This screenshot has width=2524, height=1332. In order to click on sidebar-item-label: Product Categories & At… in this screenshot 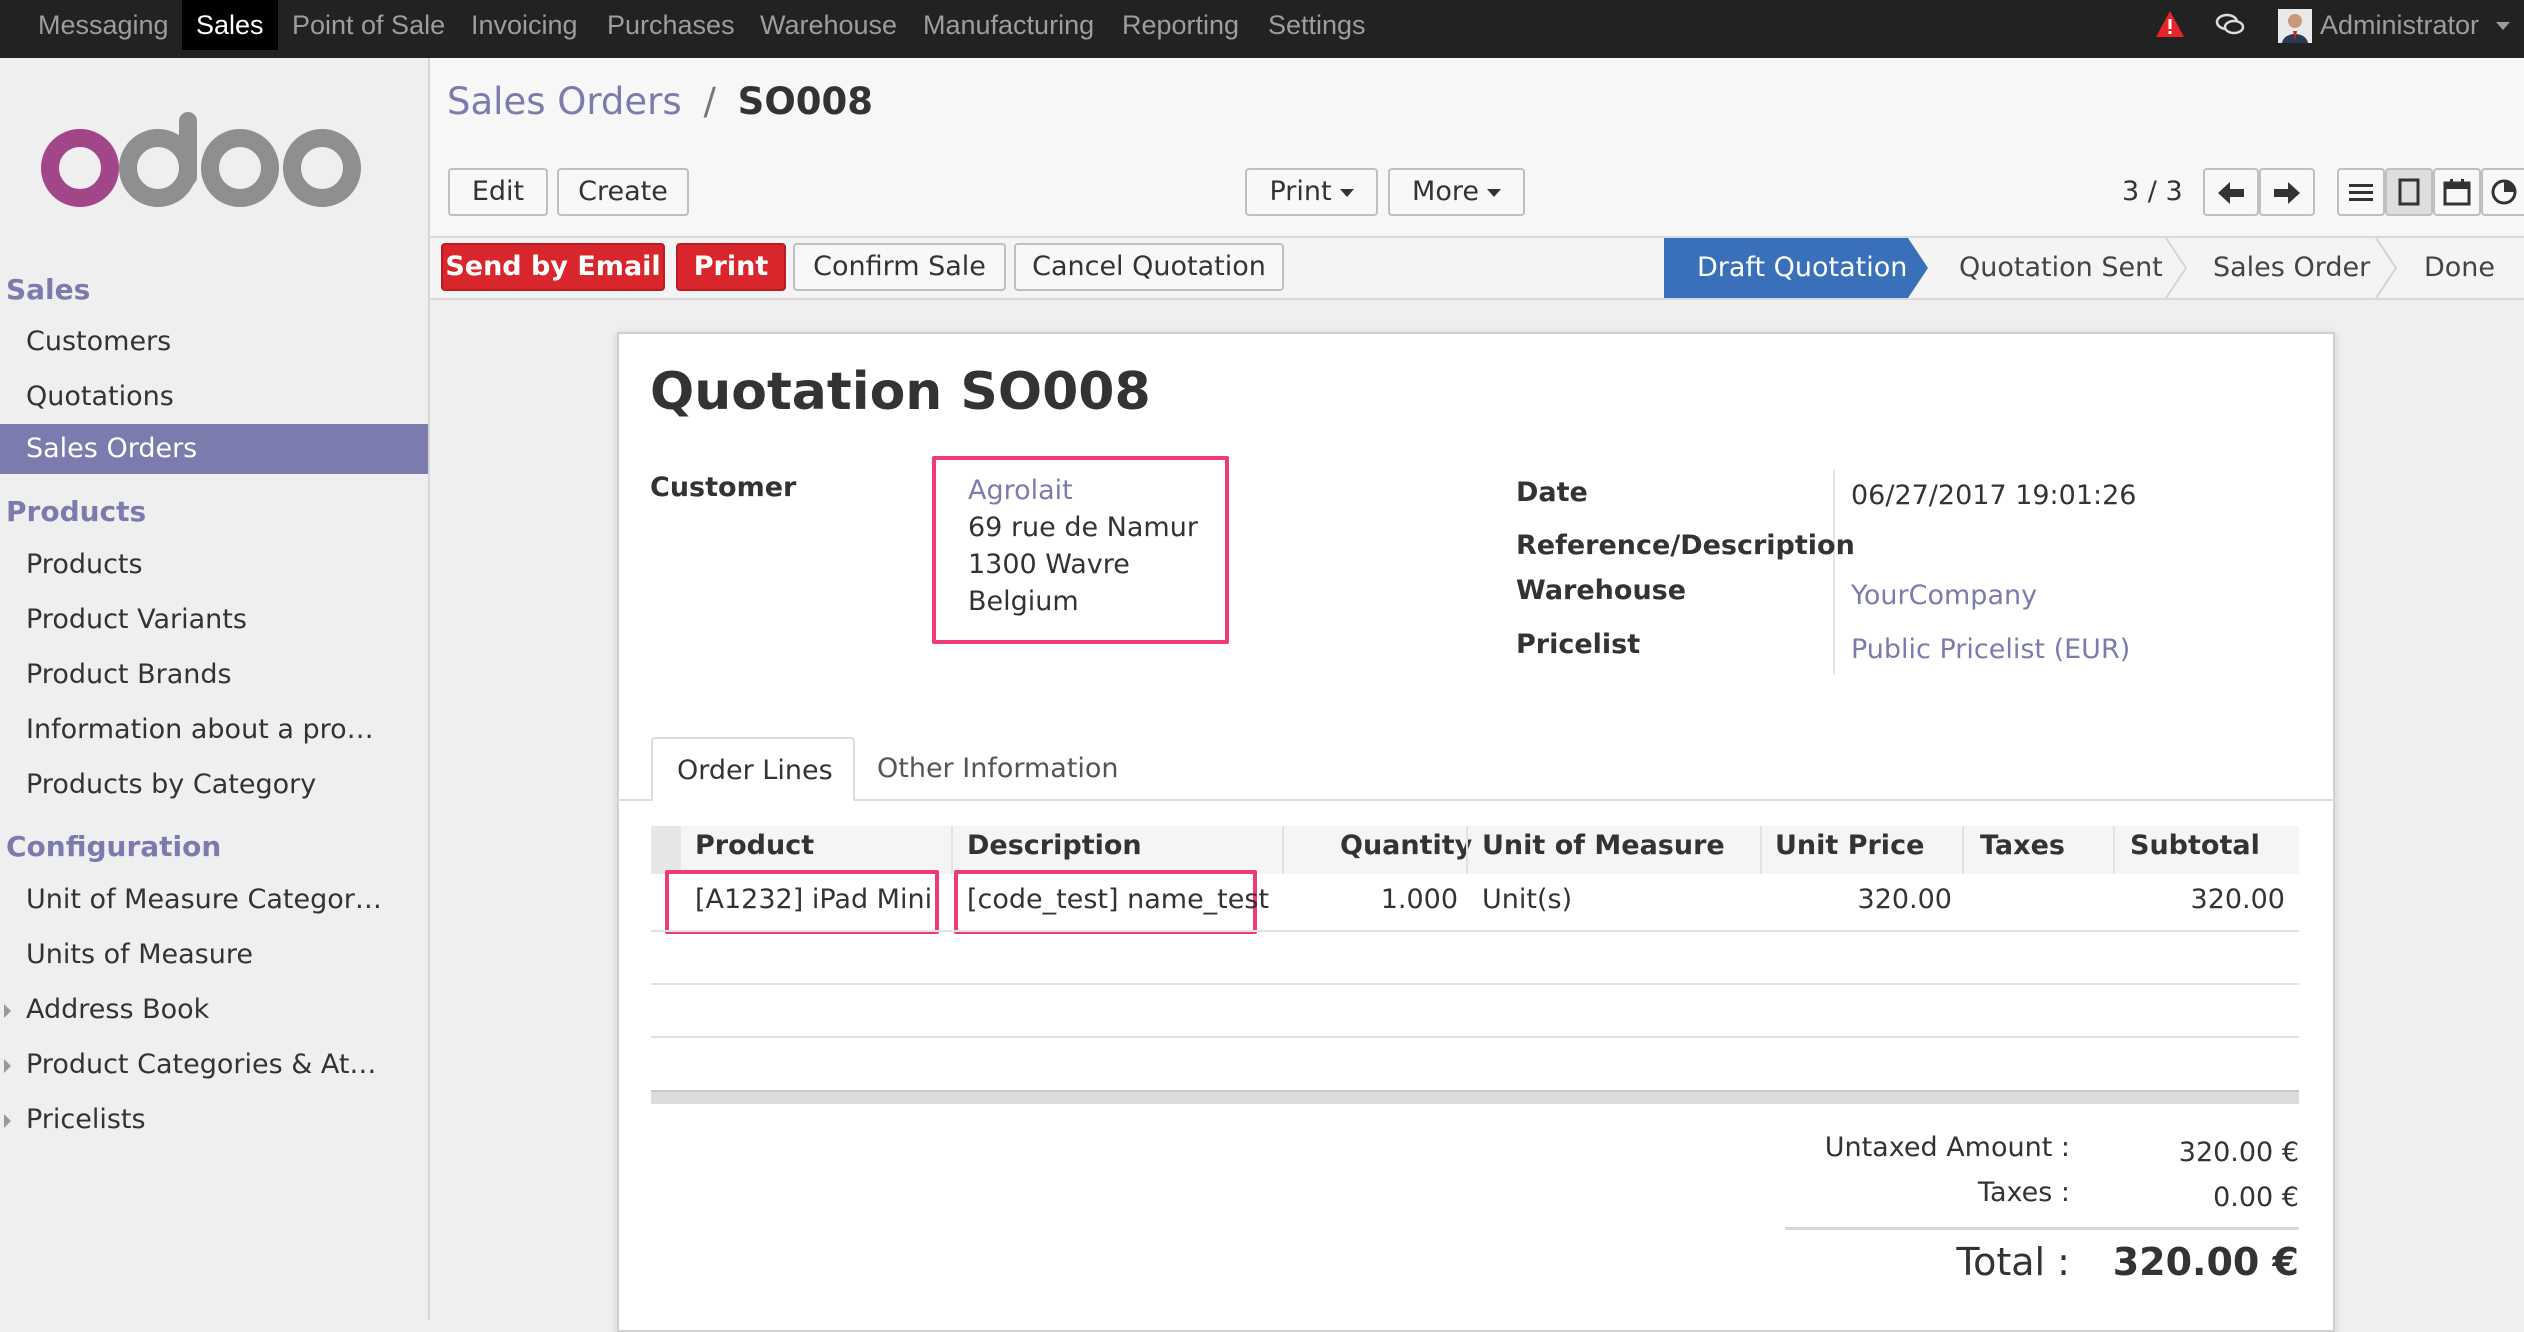, I will do `click(201, 1064)`.